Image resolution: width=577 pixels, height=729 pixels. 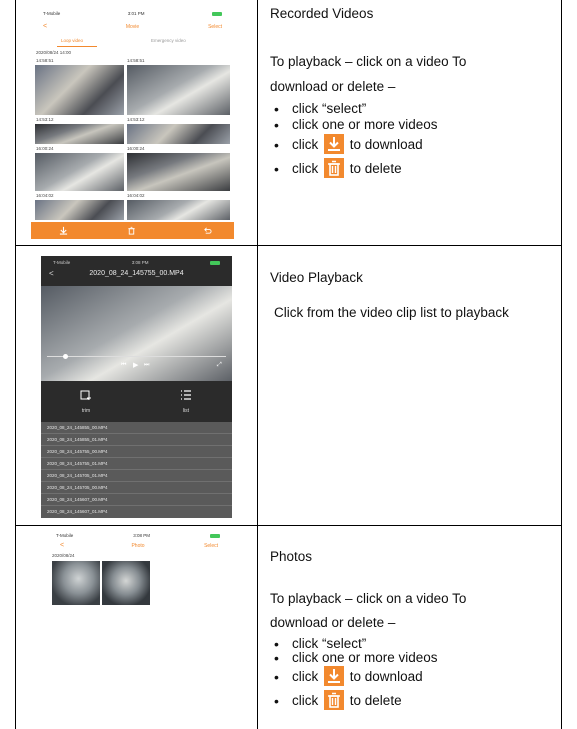 I want to click on list-item: 2020_08_24_145855_01.MP4, so click(x=136, y=440).